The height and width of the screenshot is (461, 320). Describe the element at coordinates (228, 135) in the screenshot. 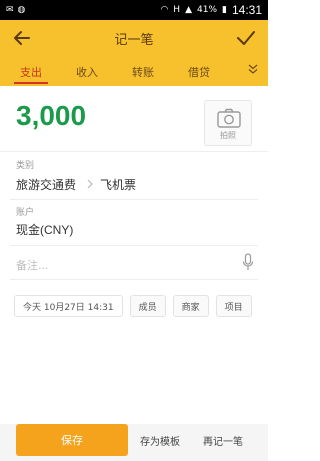

I see `photo-label: 拍照` at that location.